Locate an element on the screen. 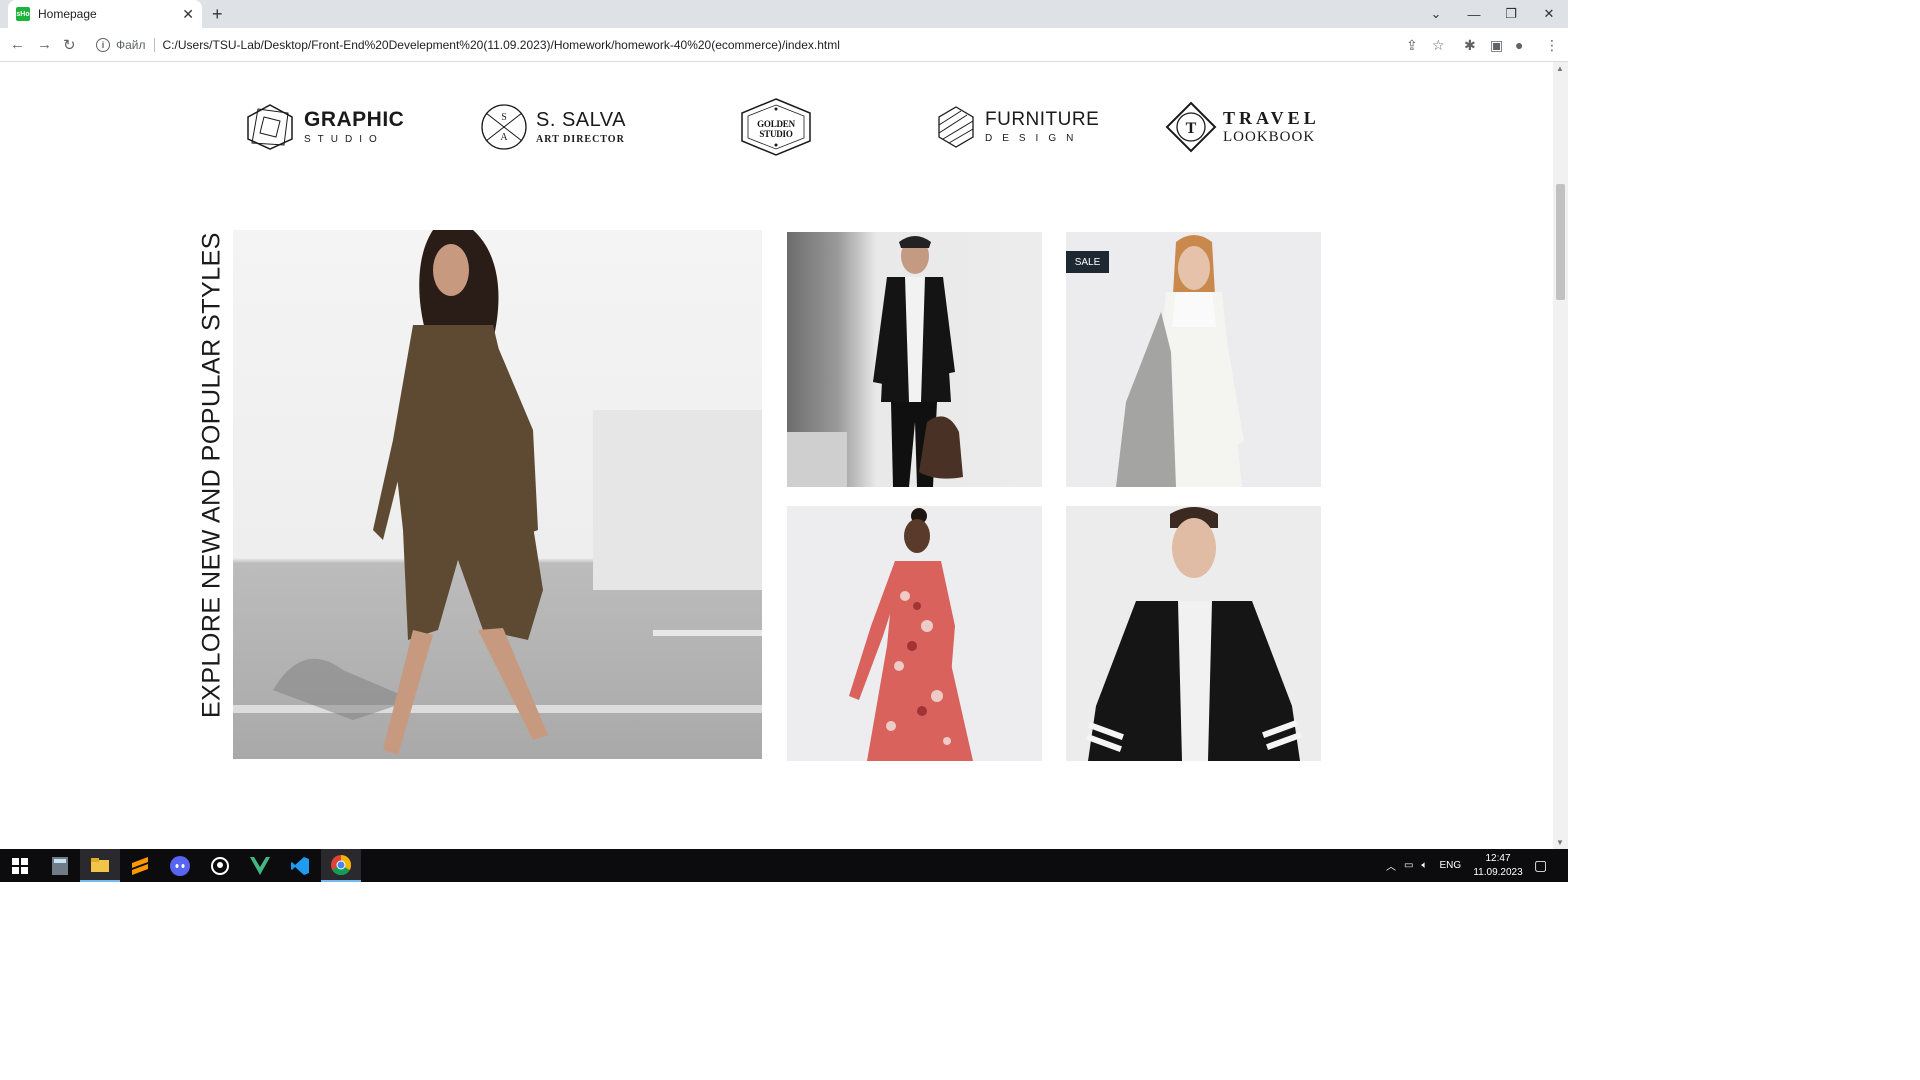 The image size is (1920, 1080). calculator-icon is located at coordinates (60, 865).